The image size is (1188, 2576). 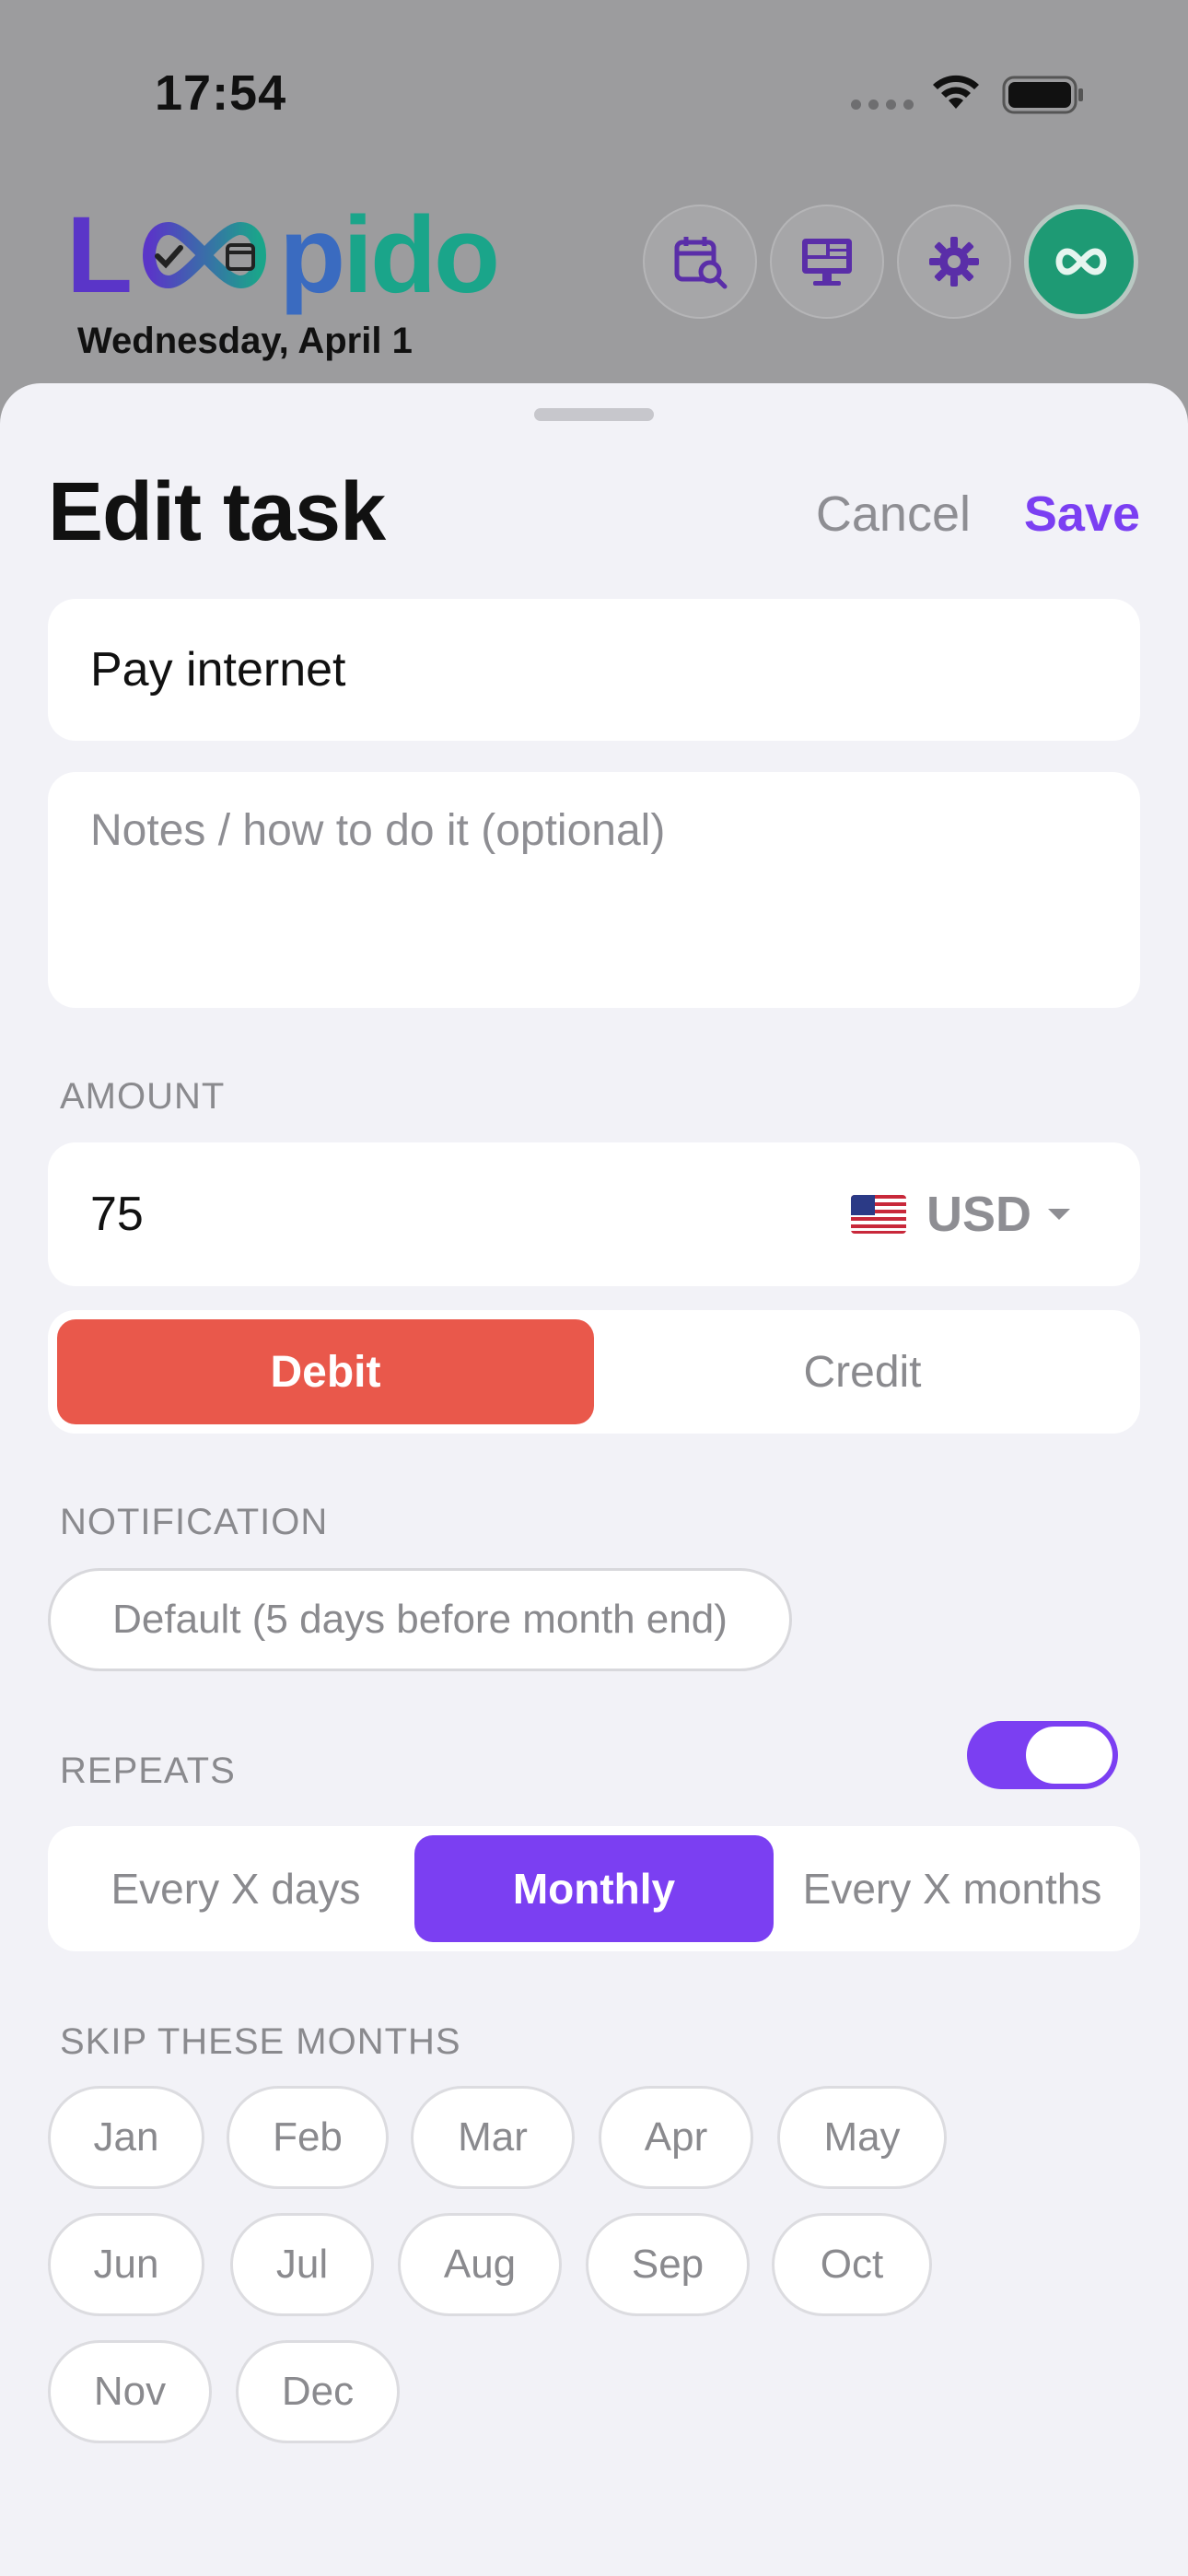 I want to click on dashboard-button, so click(x=827, y=262).